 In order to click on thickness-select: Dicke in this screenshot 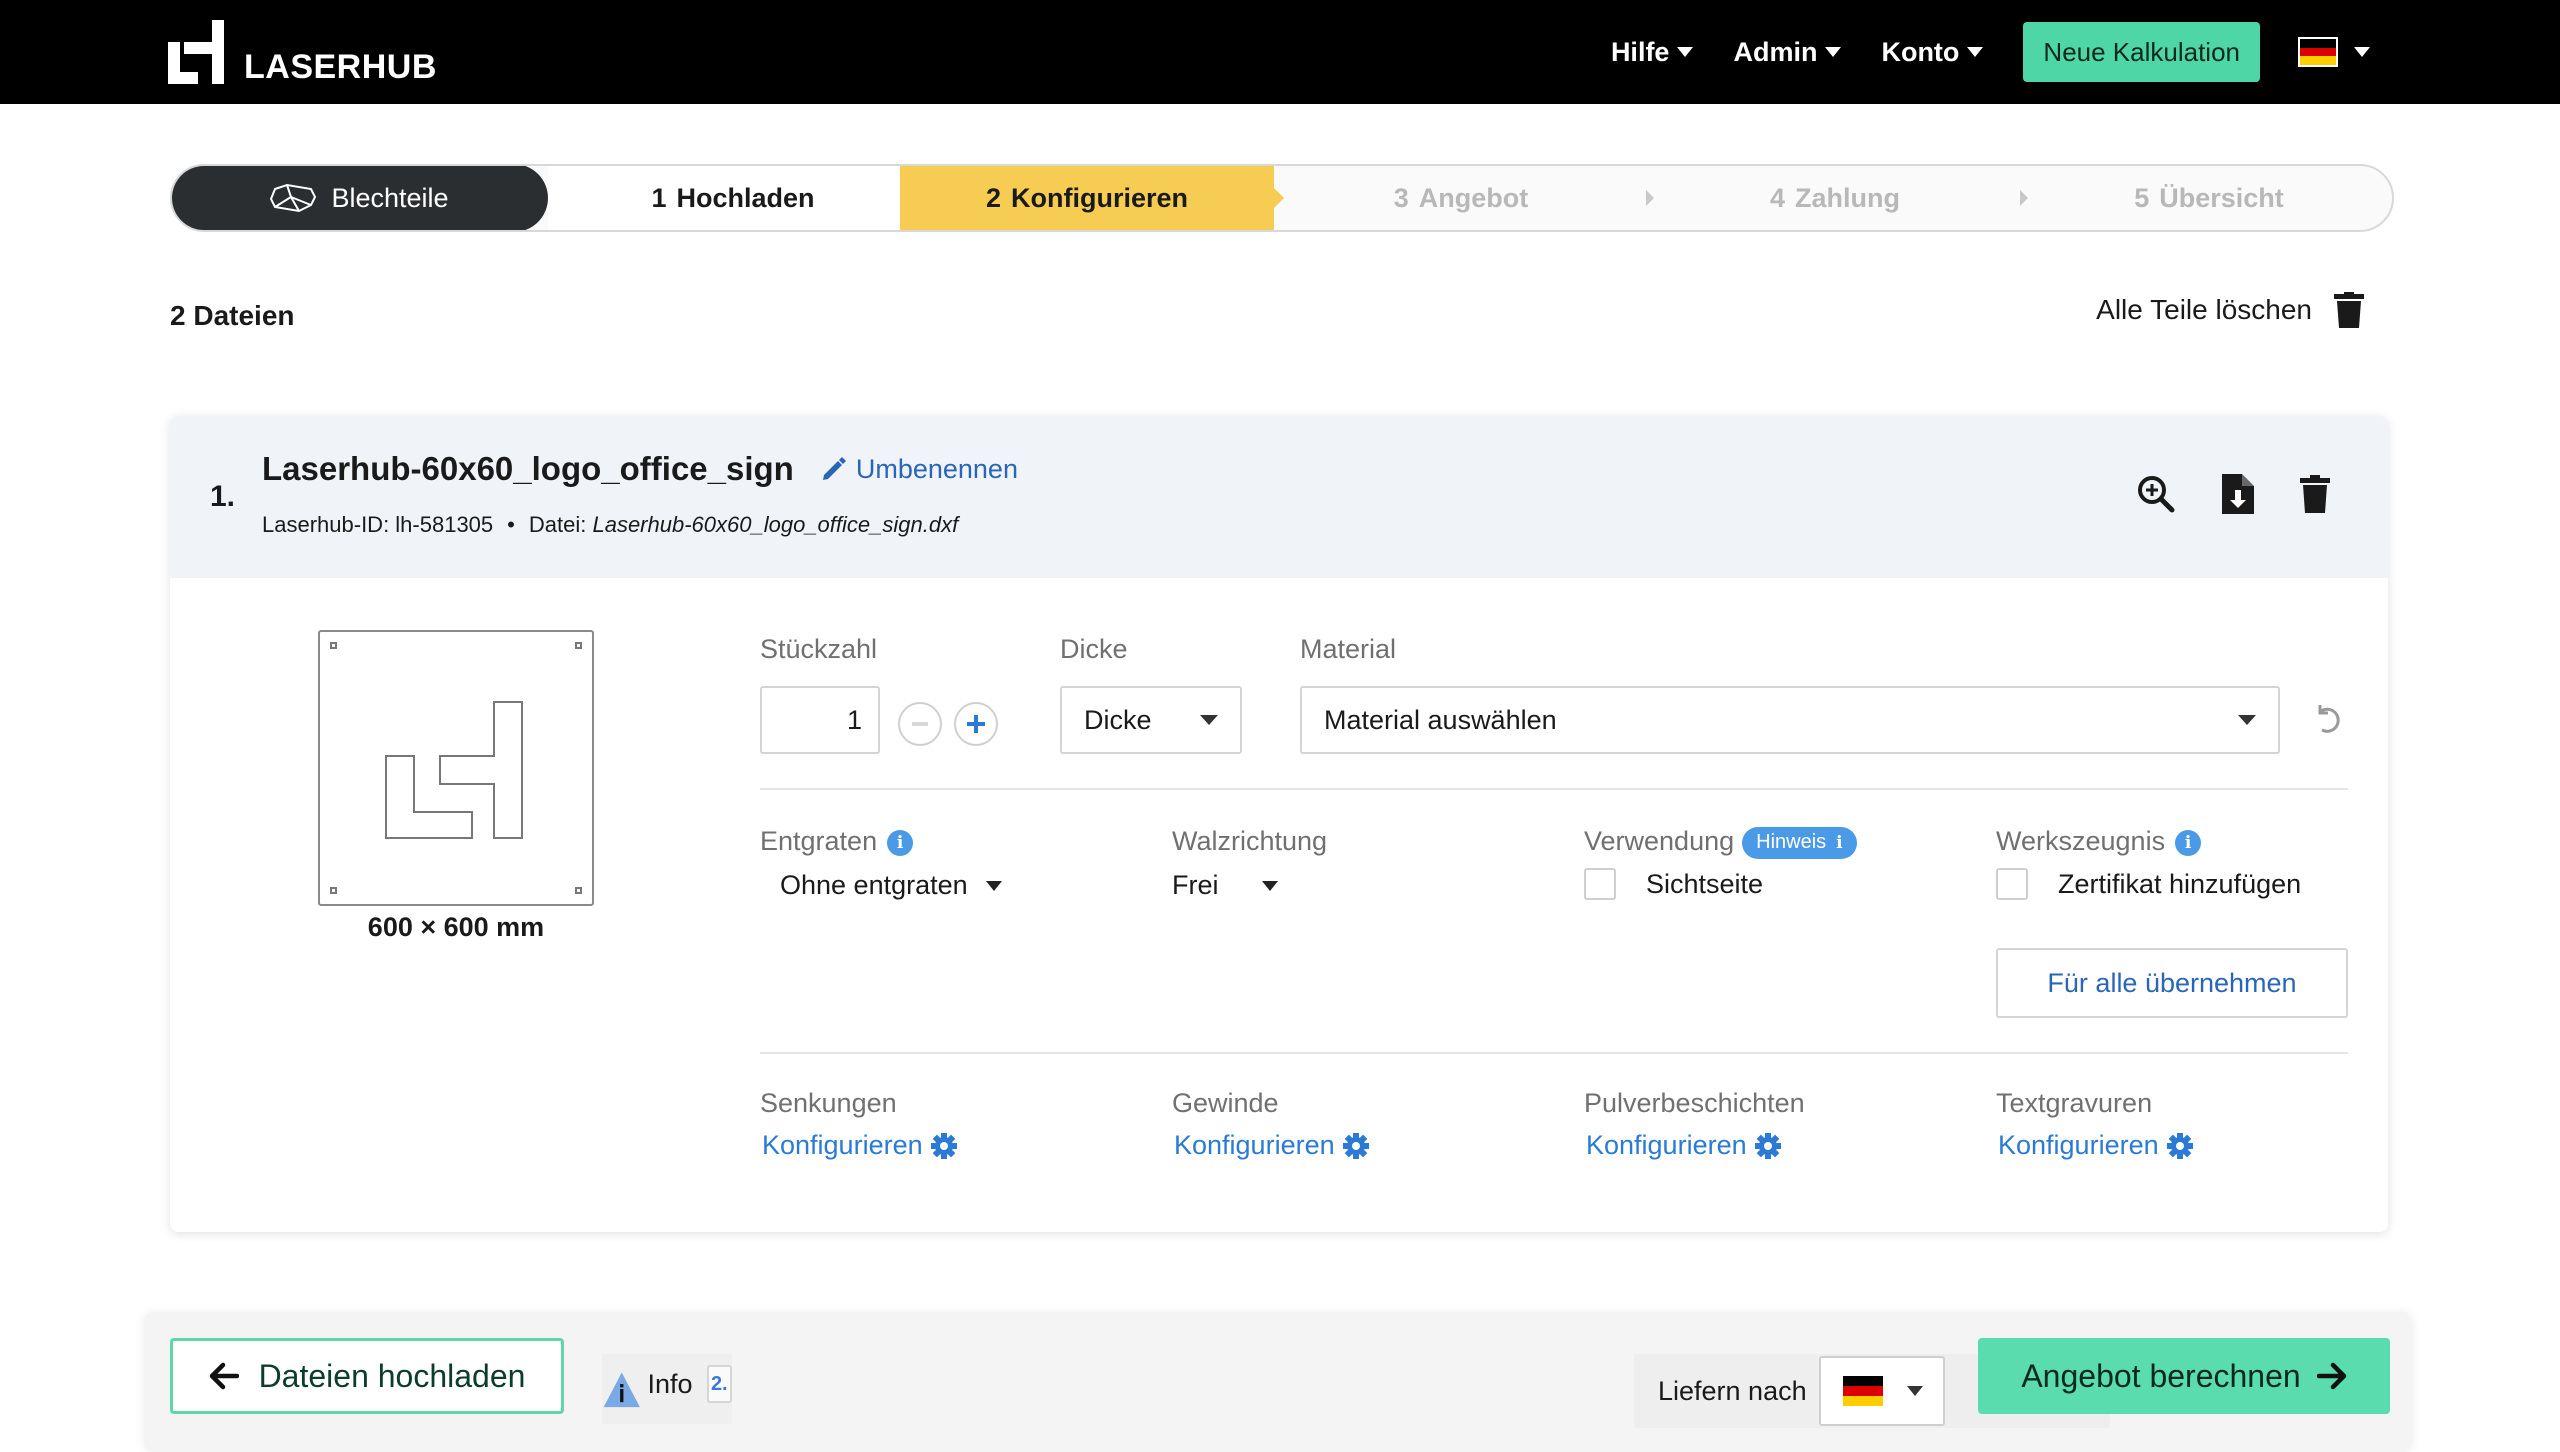, I will do `click(1151, 720)`.